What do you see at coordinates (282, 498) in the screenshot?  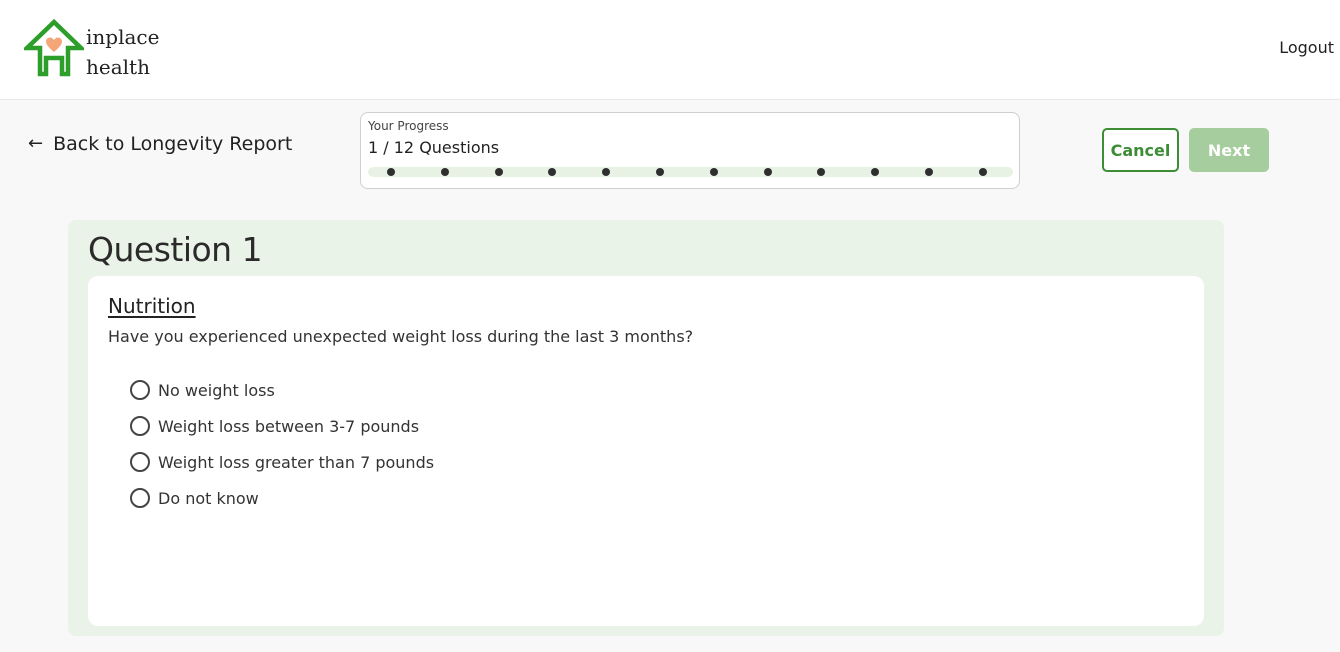 I see `answer-option: Do not know` at bounding box center [282, 498].